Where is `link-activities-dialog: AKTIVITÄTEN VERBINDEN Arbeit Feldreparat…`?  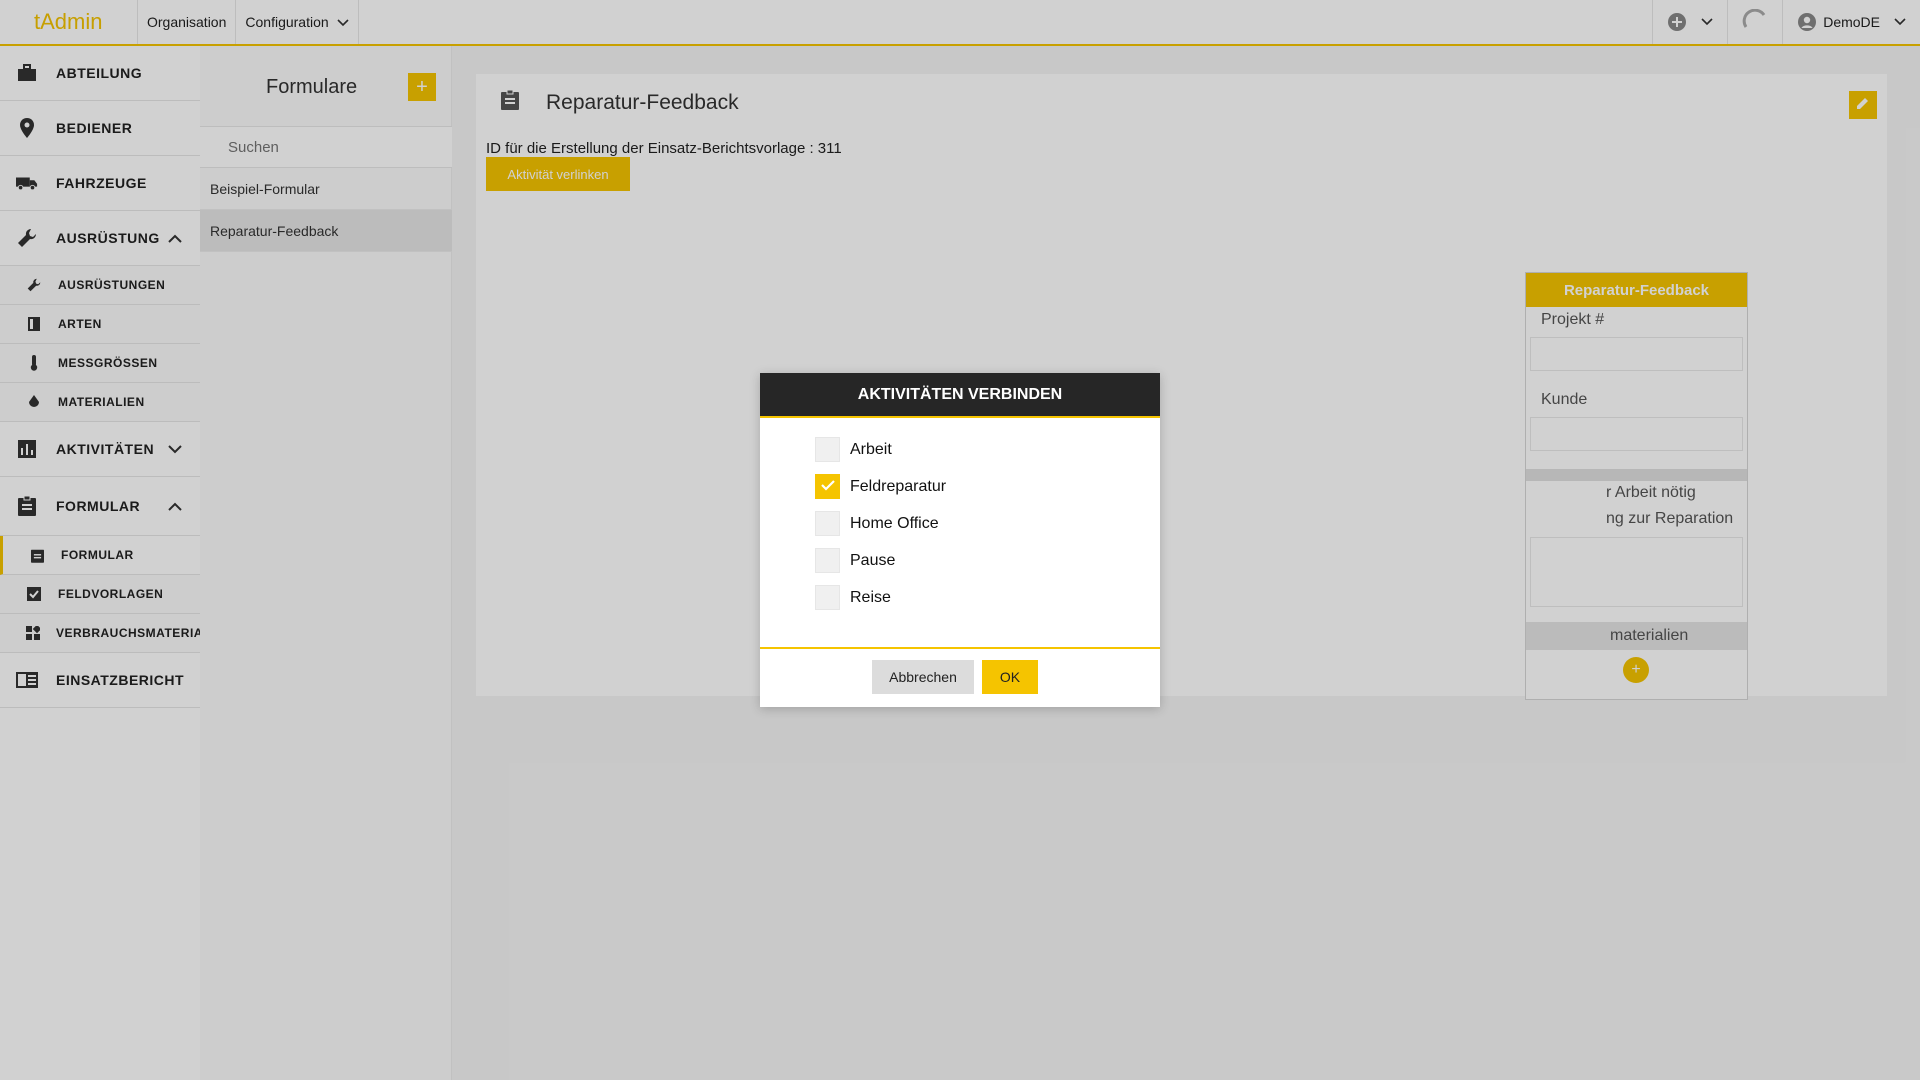 link-activities-dialog: AKTIVITÄTEN VERBINDEN Arbeit Feldreparat… is located at coordinates (960, 540).